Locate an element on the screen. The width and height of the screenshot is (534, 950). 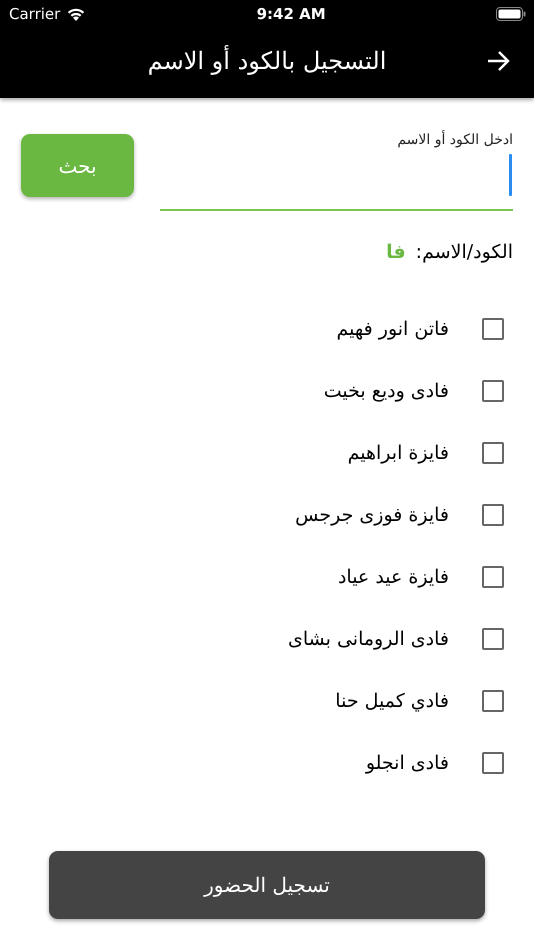
register-attendance-button: تسجيل الحضور is located at coordinates (267, 885).